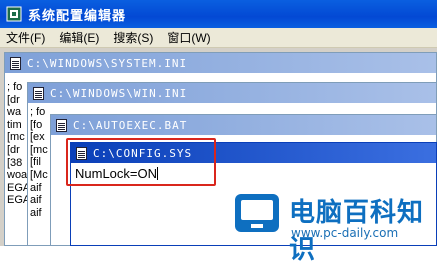  I want to click on document-title: C:\WINDOWS\SYSTEM.INI, so click(107, 63).